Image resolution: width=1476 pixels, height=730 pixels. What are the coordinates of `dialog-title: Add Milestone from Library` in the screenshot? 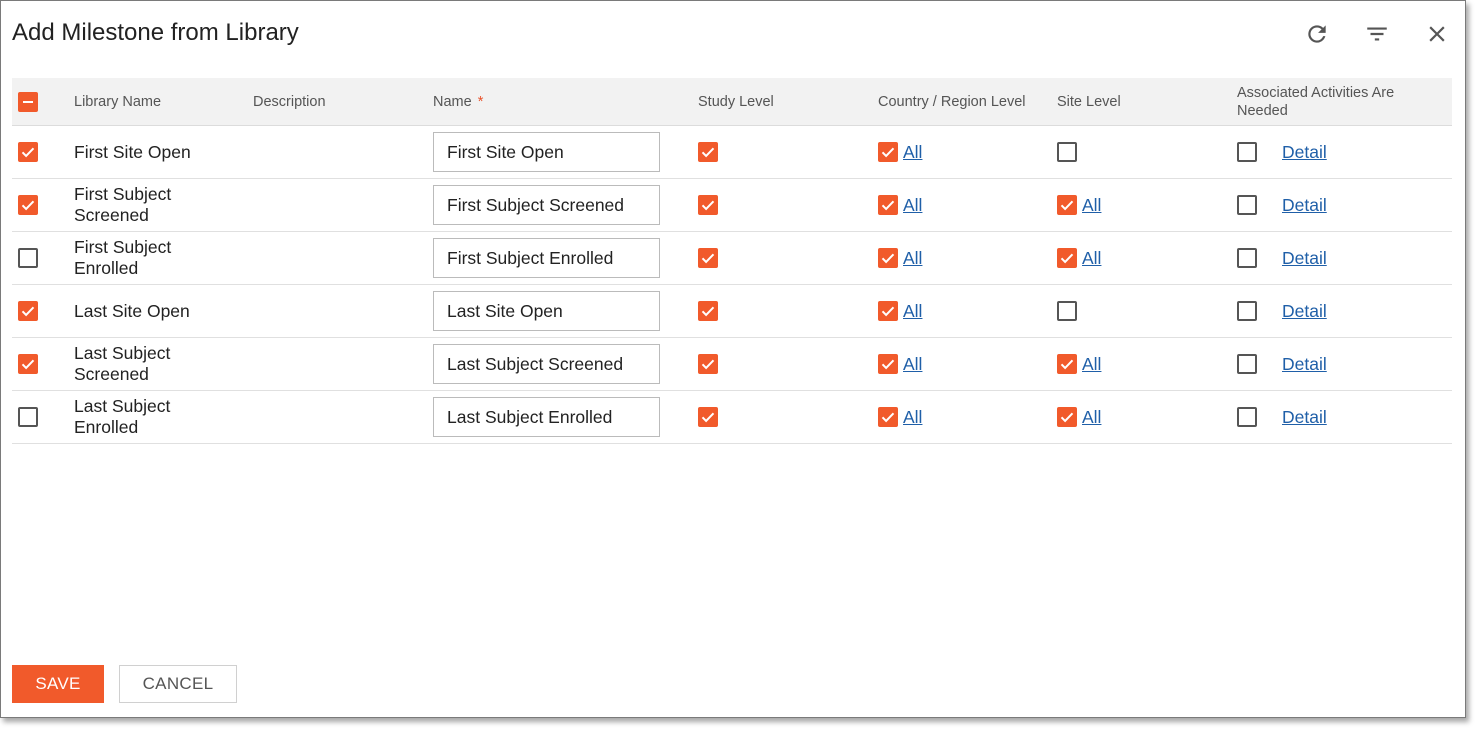 It's located at (155, 32).